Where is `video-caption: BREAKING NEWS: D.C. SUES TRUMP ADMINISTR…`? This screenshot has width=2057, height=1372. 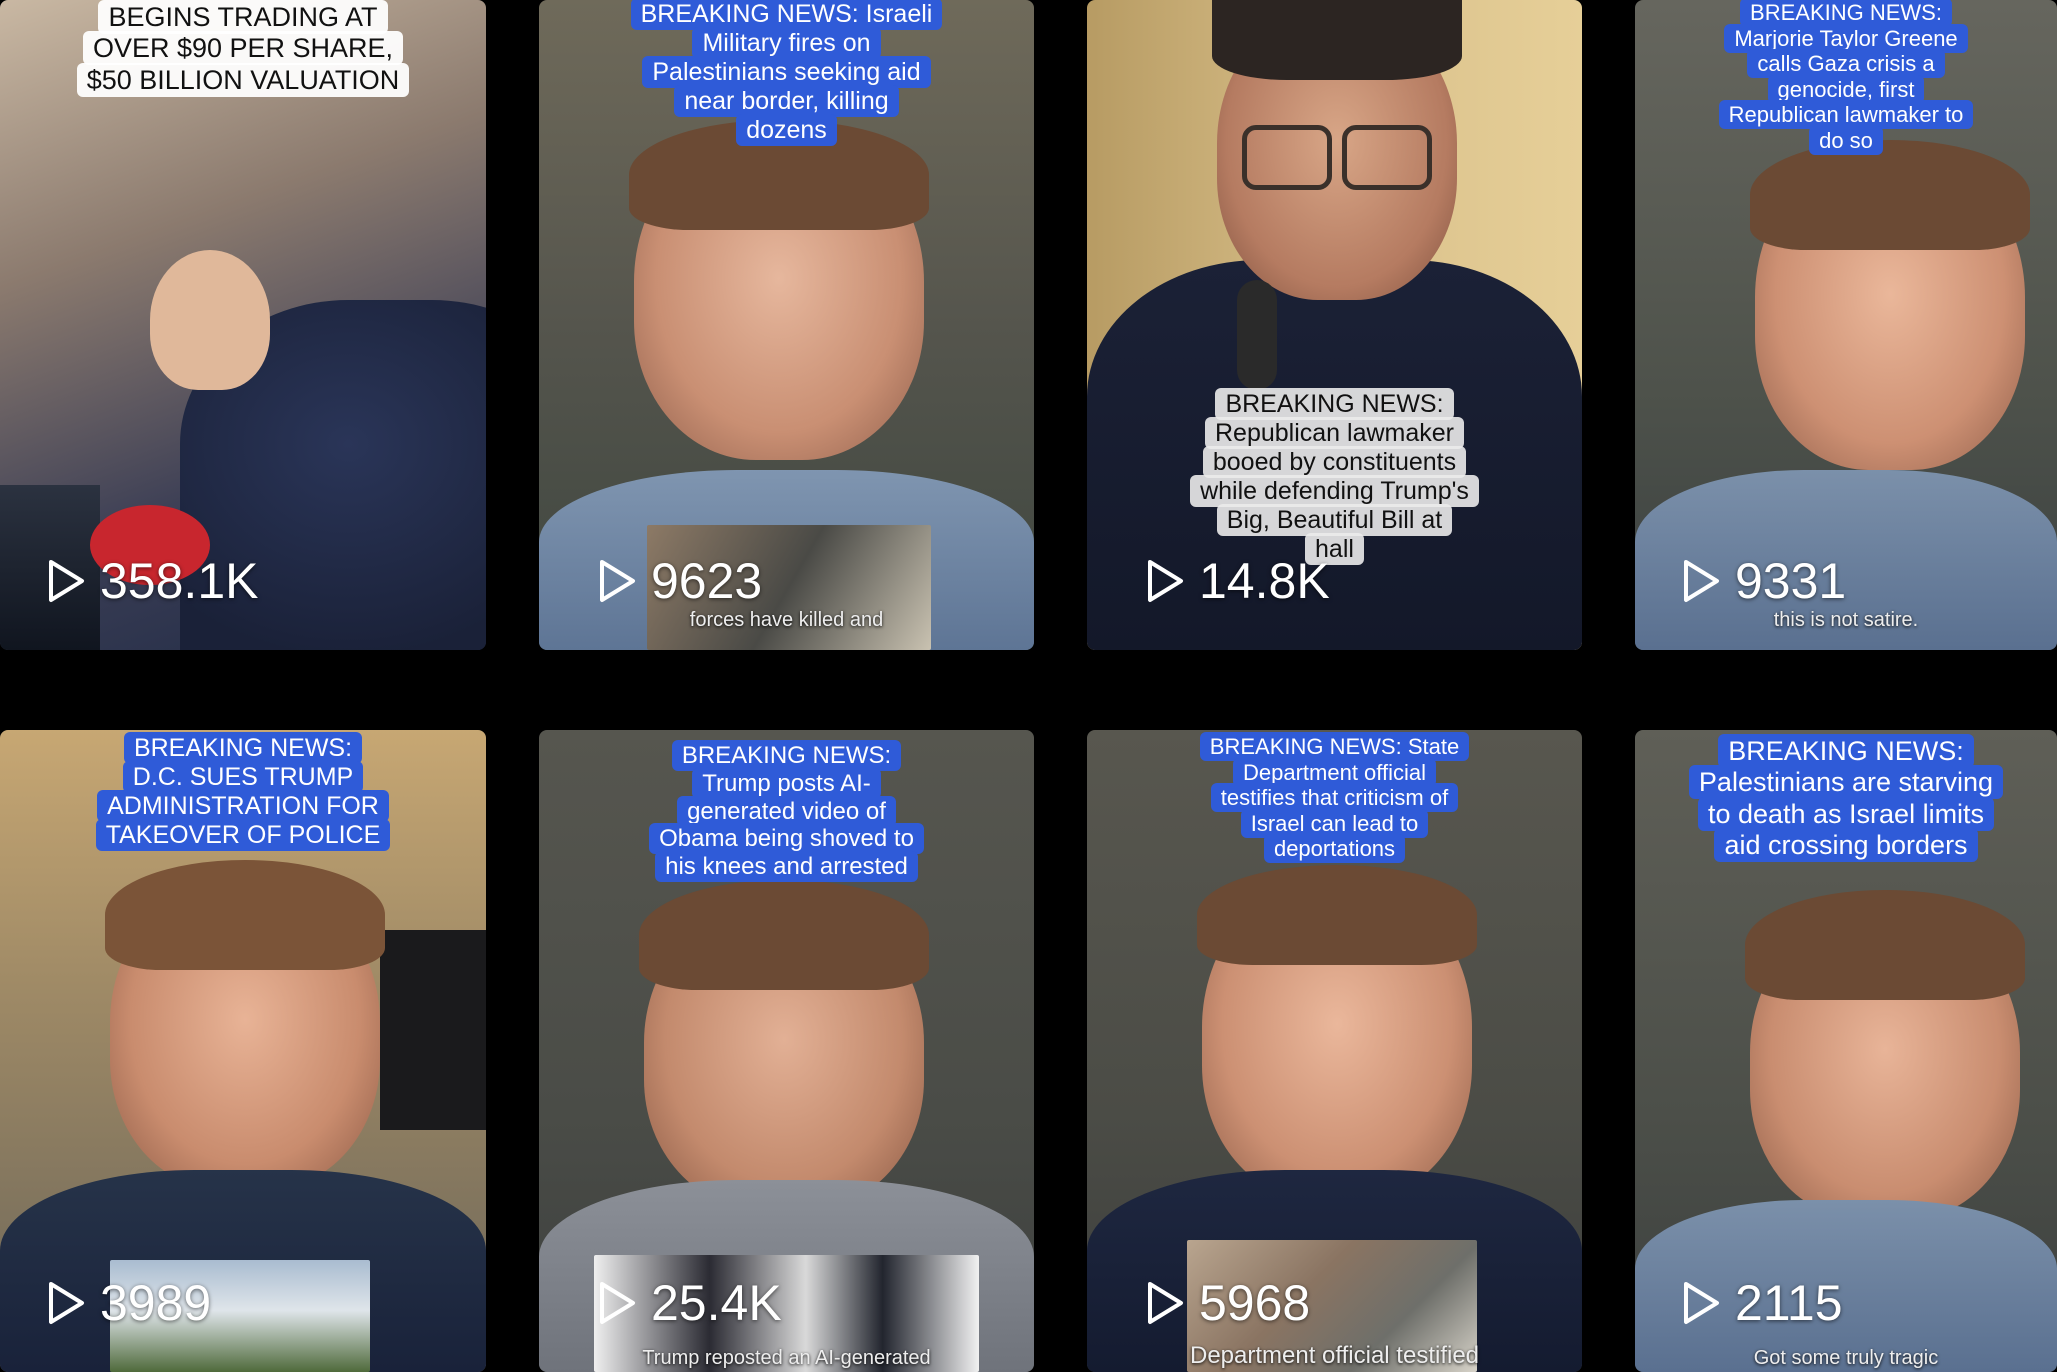 video-caption: BREAKING NEWS: D.C. SUES TRUMP ADMINISTR… is located at coordinates (243, 791).